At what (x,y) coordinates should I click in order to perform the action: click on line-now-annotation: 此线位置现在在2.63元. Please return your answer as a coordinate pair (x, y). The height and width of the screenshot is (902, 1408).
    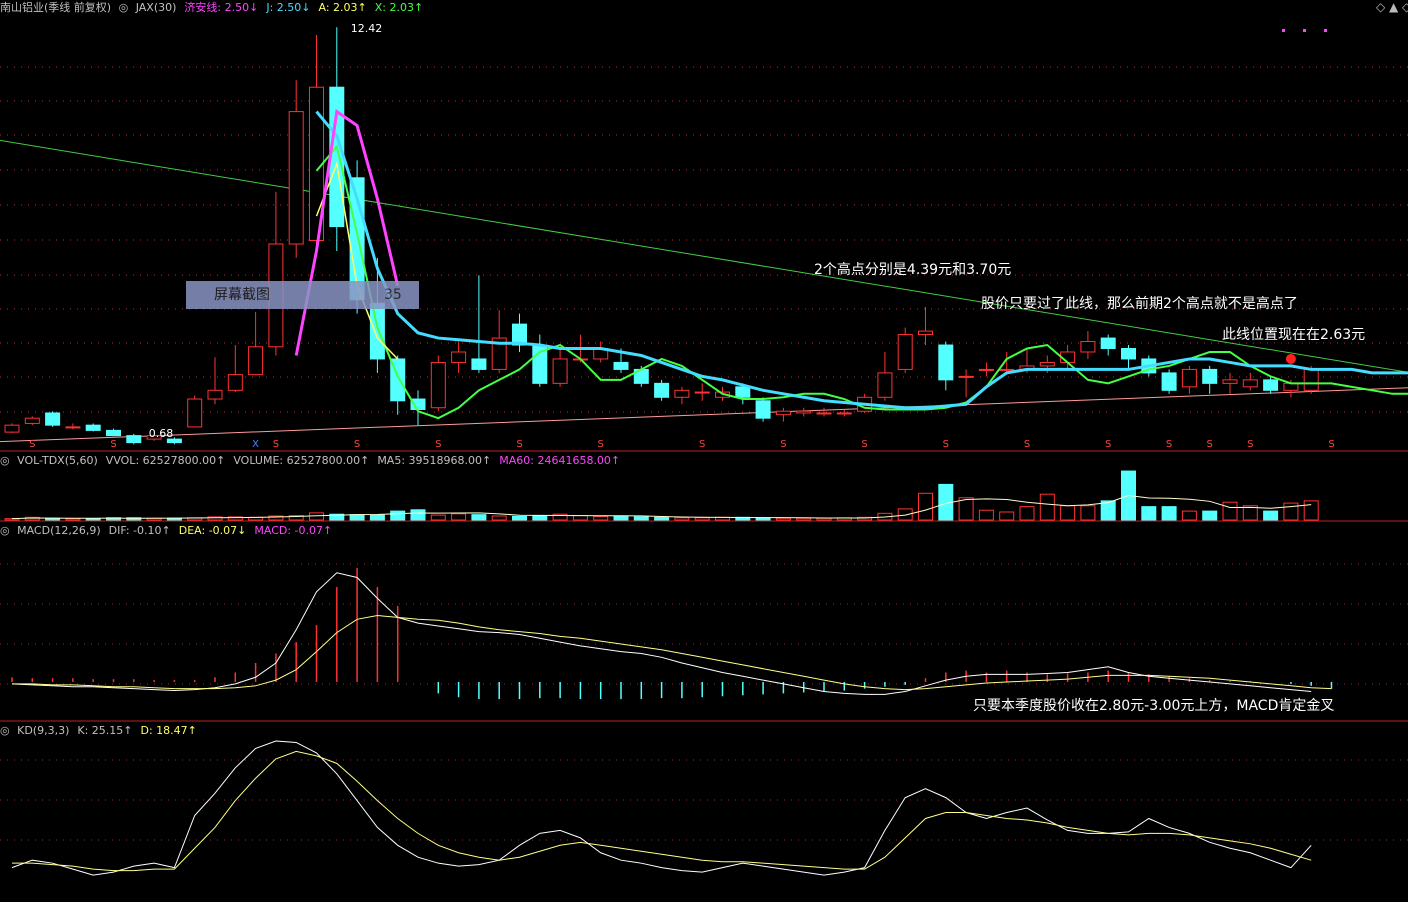
    Looking at the image, I should click on (1294, 335).